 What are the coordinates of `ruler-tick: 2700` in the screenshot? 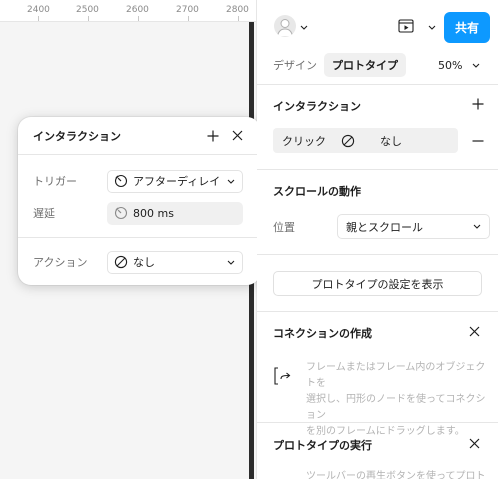 It's located at (187, 10).